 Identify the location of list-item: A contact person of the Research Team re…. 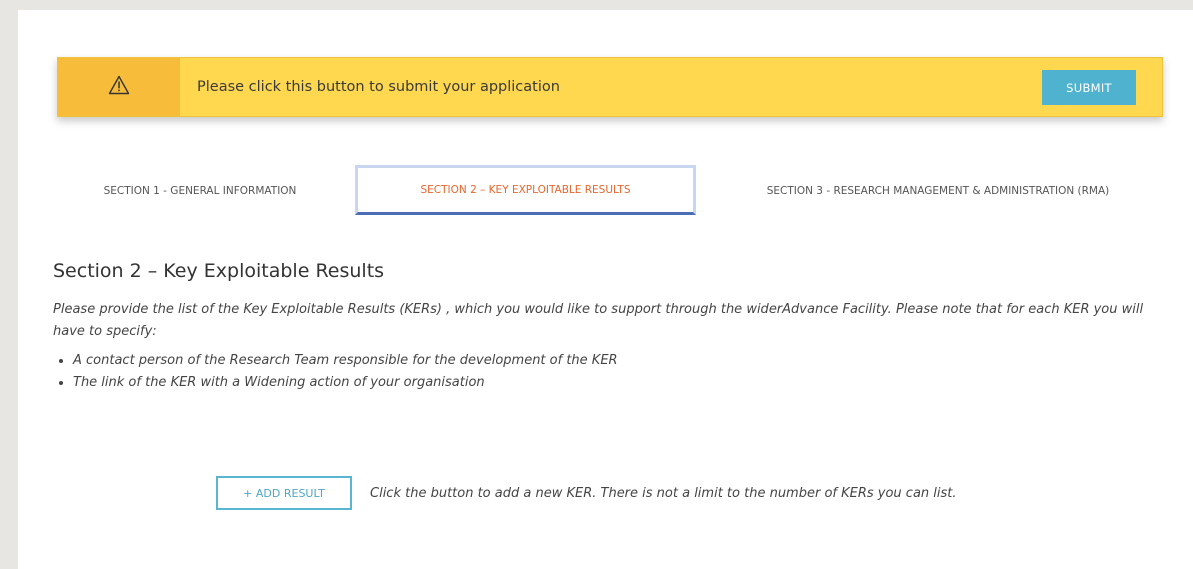
(345, 361).